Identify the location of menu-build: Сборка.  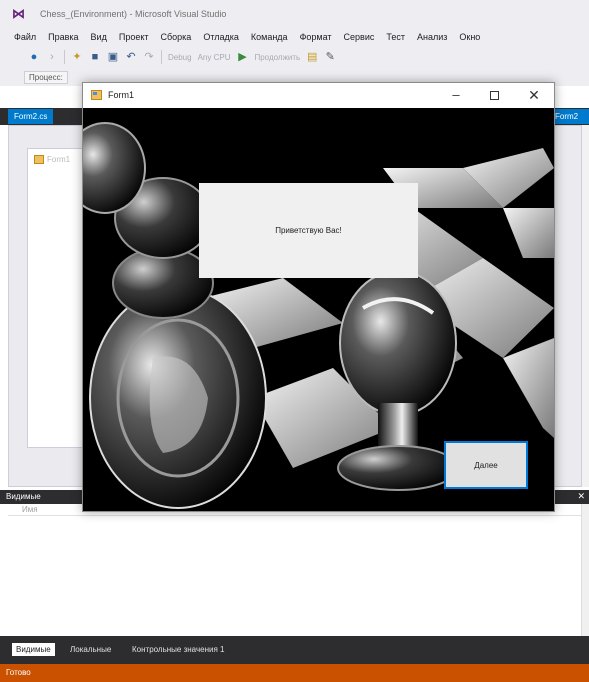
(176, 37).